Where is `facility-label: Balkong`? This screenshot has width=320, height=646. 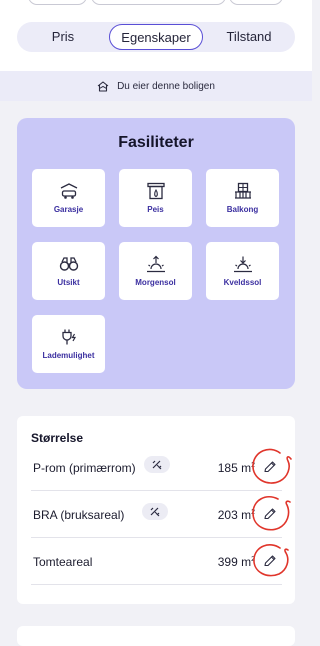
facility-label: Balkong is located at coordinates (242, 209).